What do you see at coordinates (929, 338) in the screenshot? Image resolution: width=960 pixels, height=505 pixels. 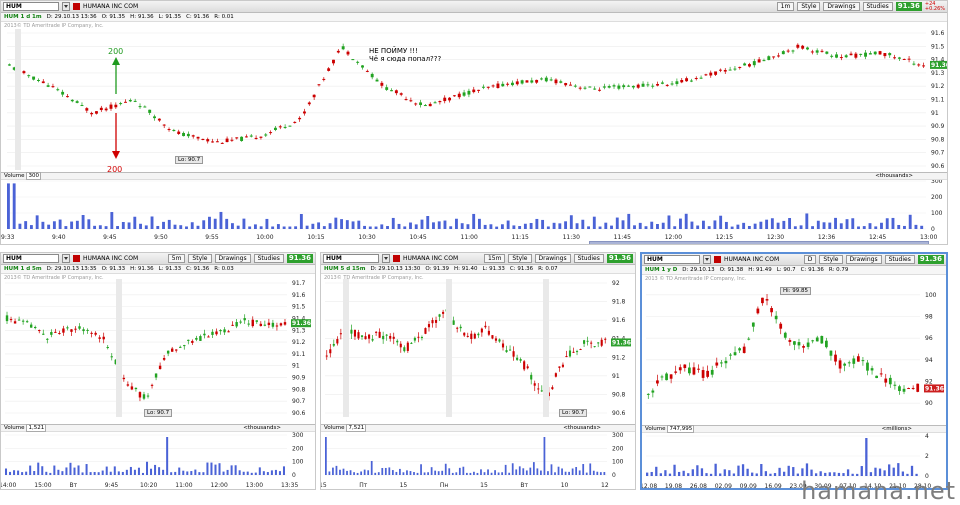 I see `y-tick-label: 96` at bounding box center [929, 338].